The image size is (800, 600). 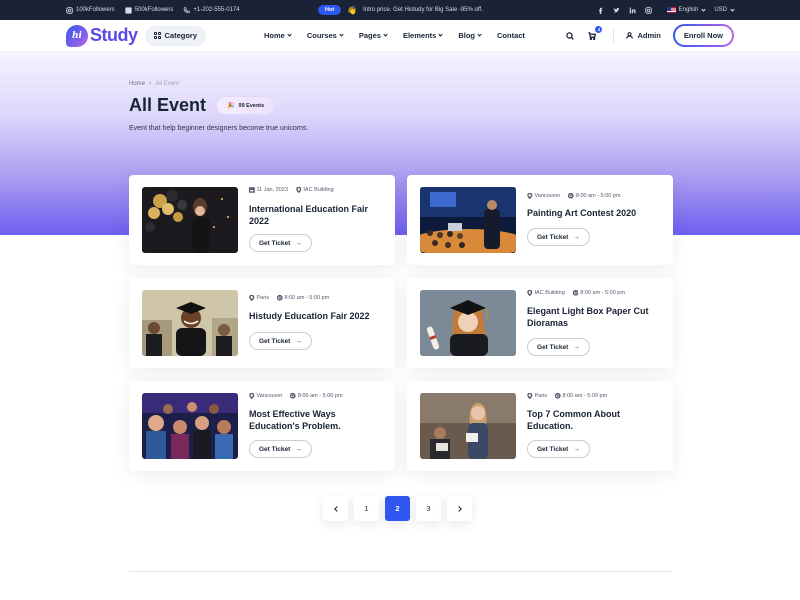 What do you see at coordinates (511, 35) in the screenshot?
I see `nav-item-contact: Contact` at bounding box center [511, 35].